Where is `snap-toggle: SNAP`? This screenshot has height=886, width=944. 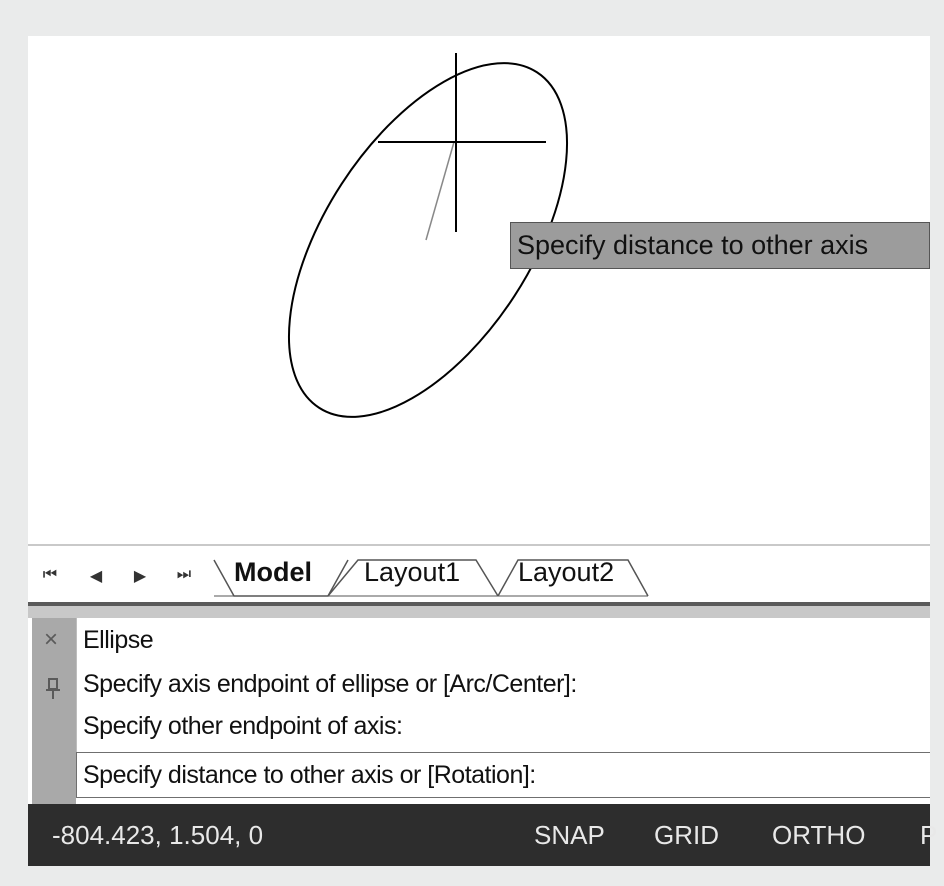 snap-toggle: SNAP is located at coordinates (569, 835).